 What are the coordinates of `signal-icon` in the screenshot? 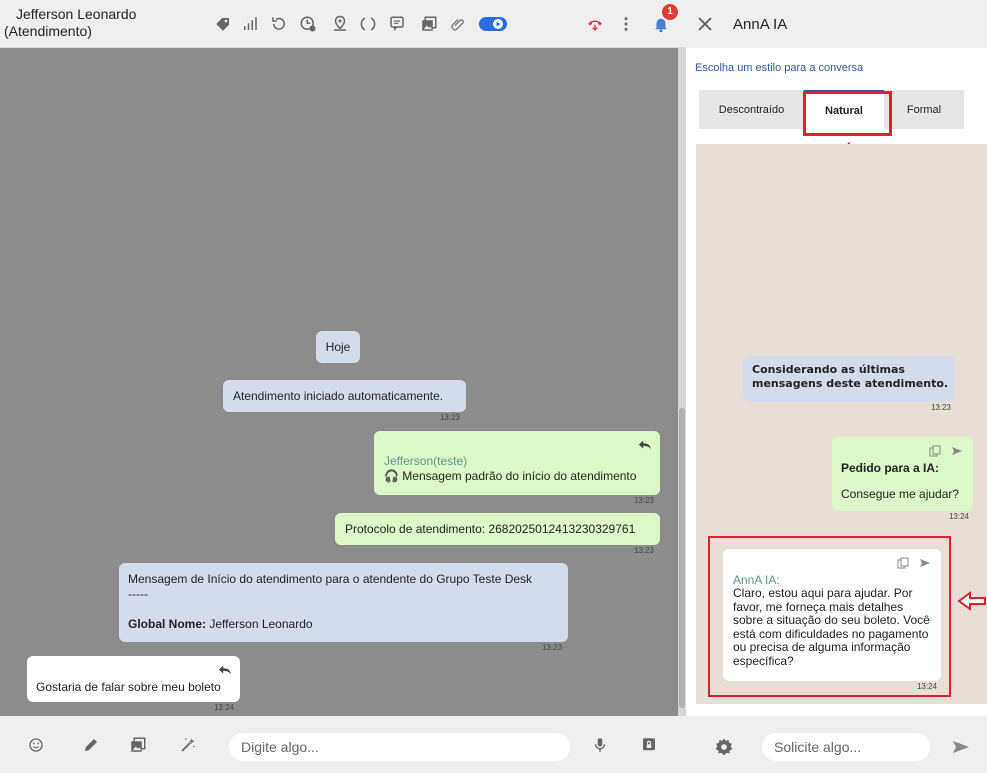 It's located at (250, 24).